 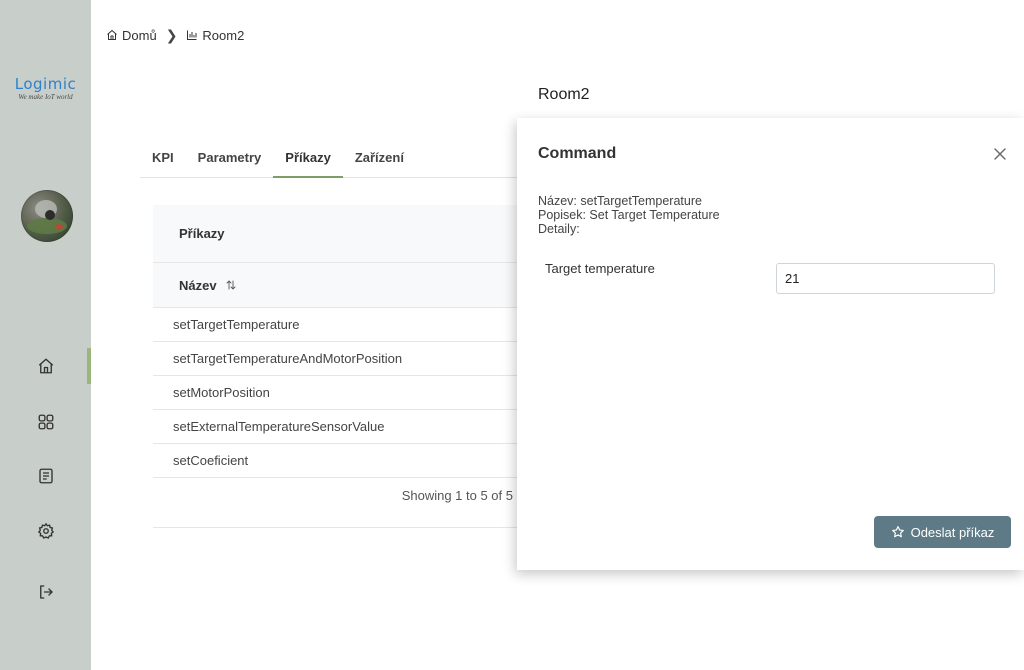 What do you see at coordinates (1000, 154) in the screenshot?
I see `close-icon` at bounding box center [1000, 154].